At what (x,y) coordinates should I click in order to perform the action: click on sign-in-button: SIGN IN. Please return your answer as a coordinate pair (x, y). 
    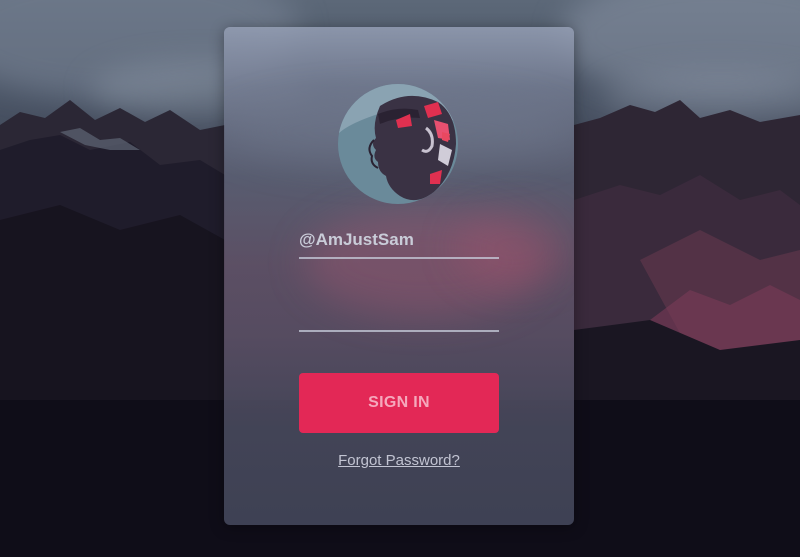
    Looking at the image, I should click on (399, 403).